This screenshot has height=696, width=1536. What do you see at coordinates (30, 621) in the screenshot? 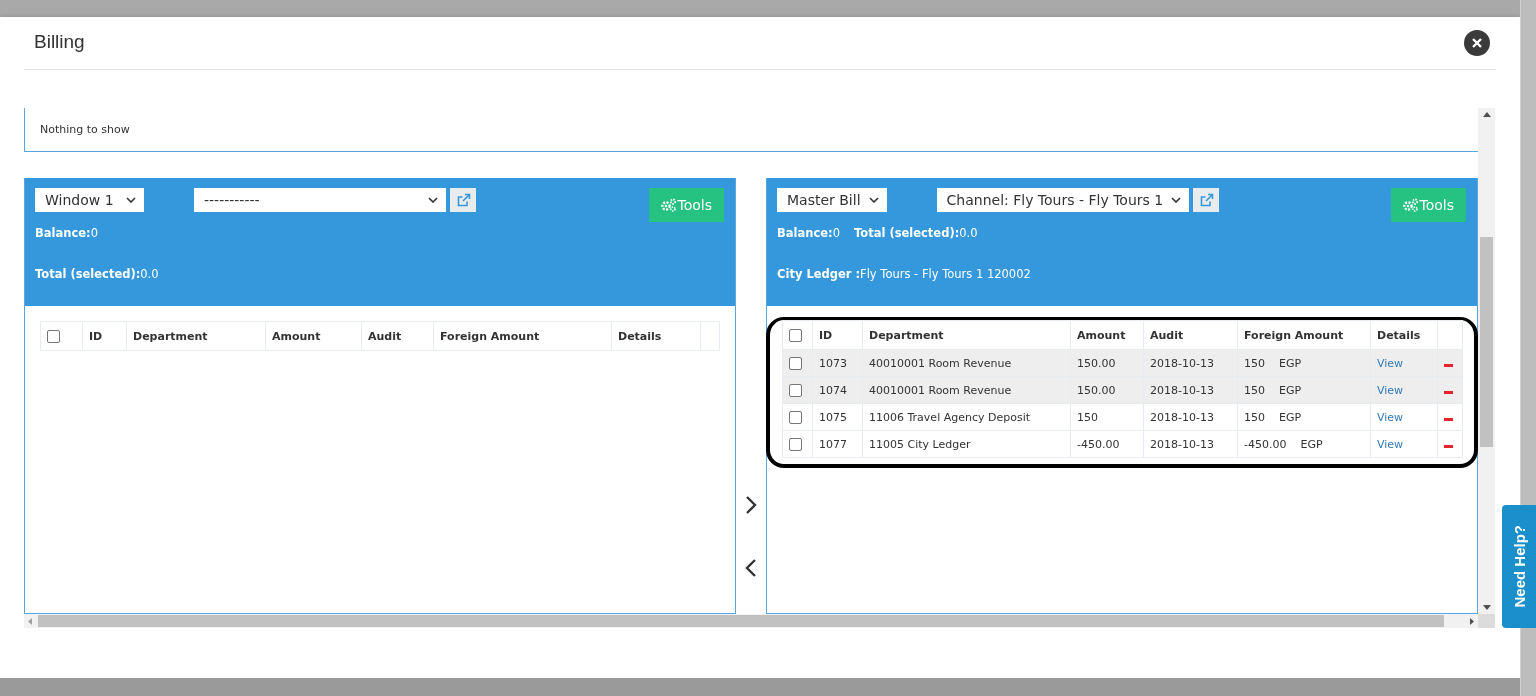
I see `scroll-left-icon` at bounding box center [30, 621].